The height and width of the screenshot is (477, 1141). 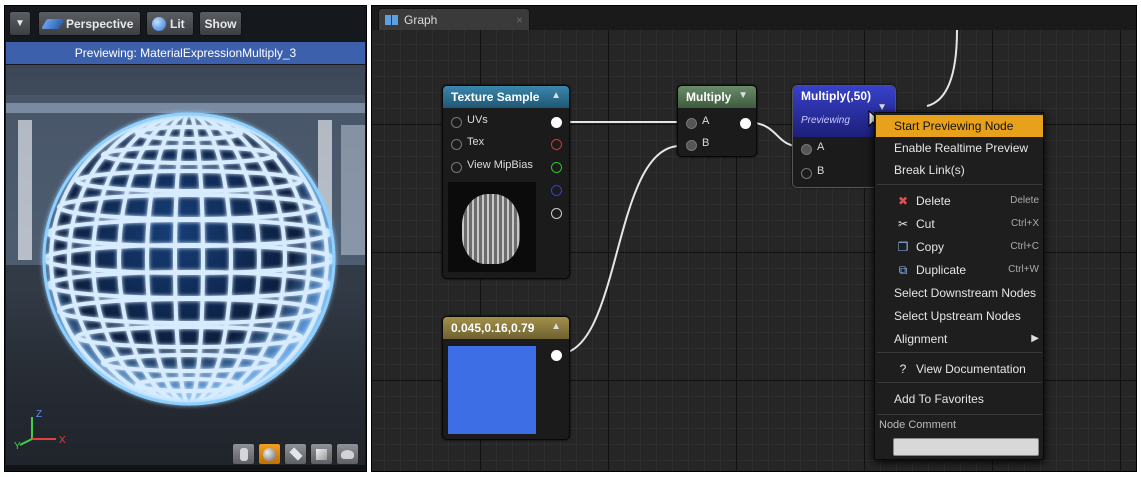 I want to click on menu-item-label: Copy, so click(x=930, y=247).